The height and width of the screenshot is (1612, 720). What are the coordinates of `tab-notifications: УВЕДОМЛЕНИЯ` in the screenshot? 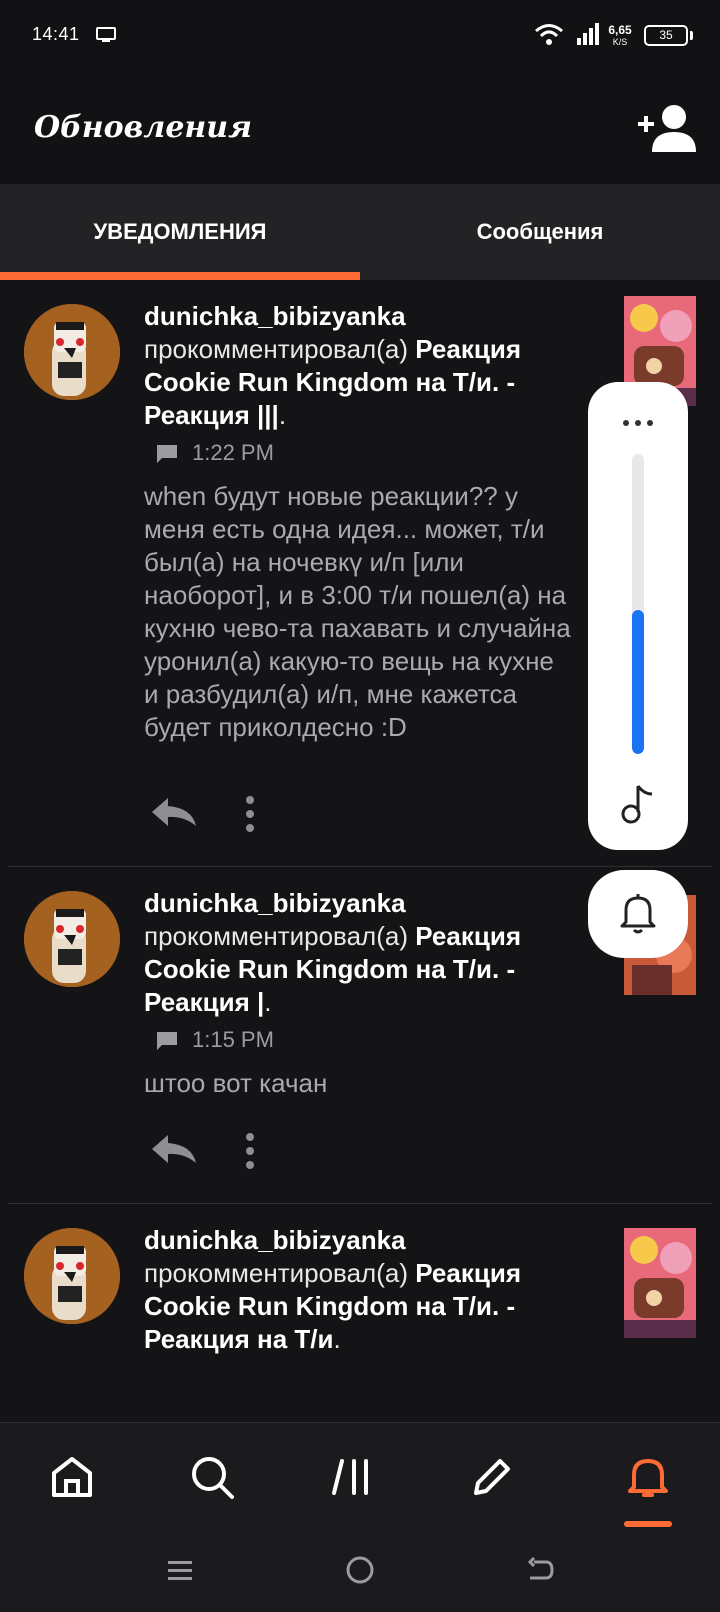 It's located at (180, 232).